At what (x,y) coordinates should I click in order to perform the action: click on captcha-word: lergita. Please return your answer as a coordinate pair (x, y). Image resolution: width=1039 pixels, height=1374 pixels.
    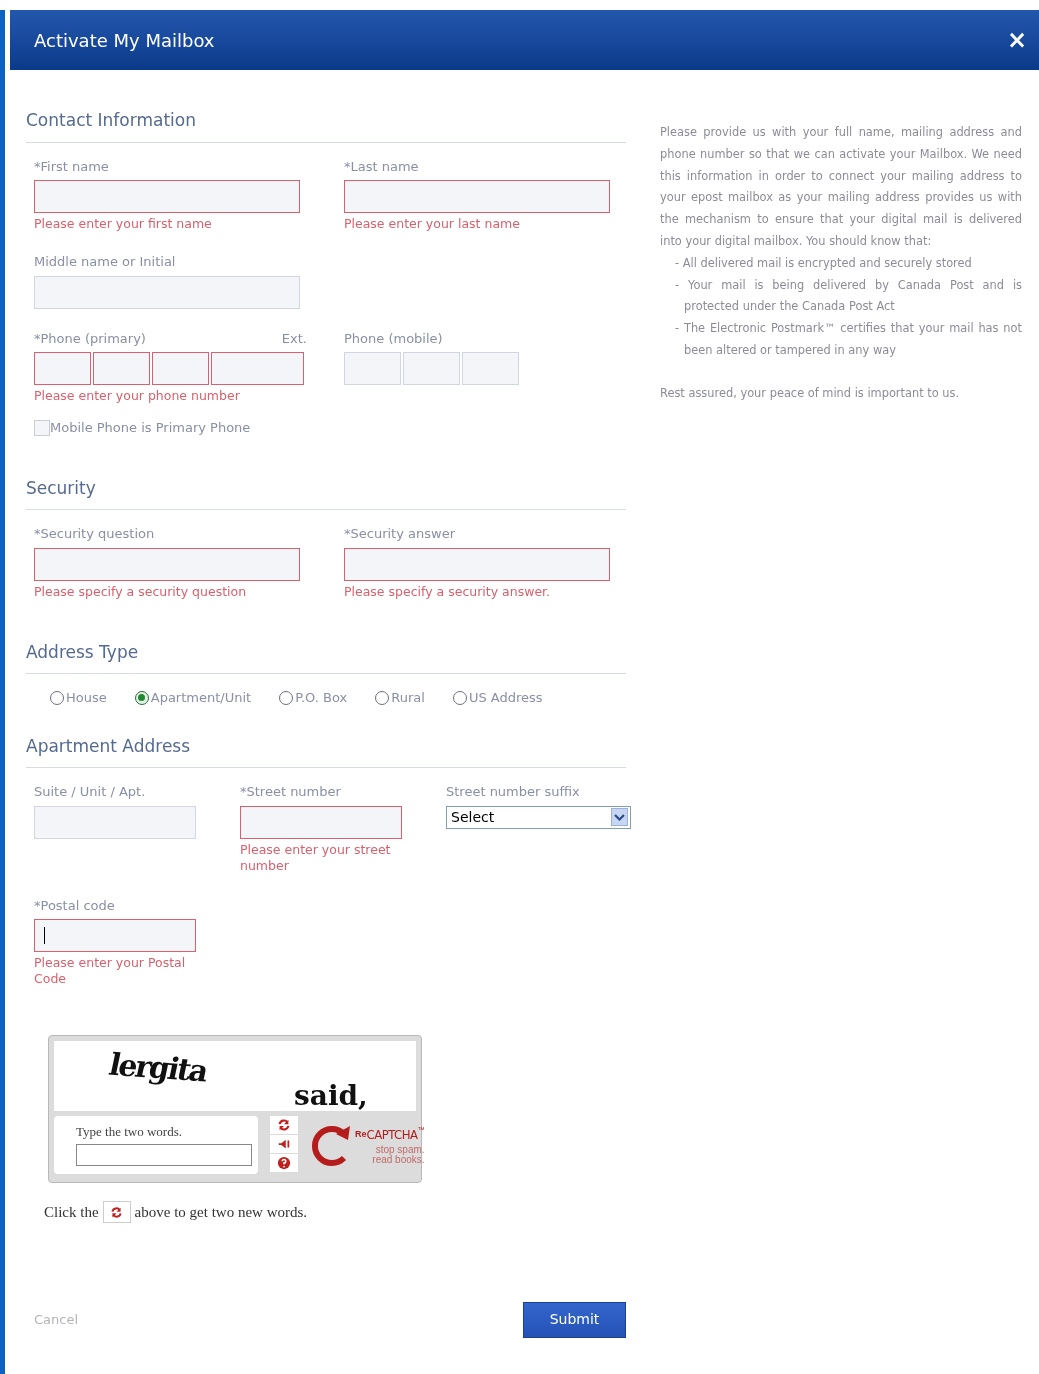
    Looking at the image, I should click on (158, 1068).